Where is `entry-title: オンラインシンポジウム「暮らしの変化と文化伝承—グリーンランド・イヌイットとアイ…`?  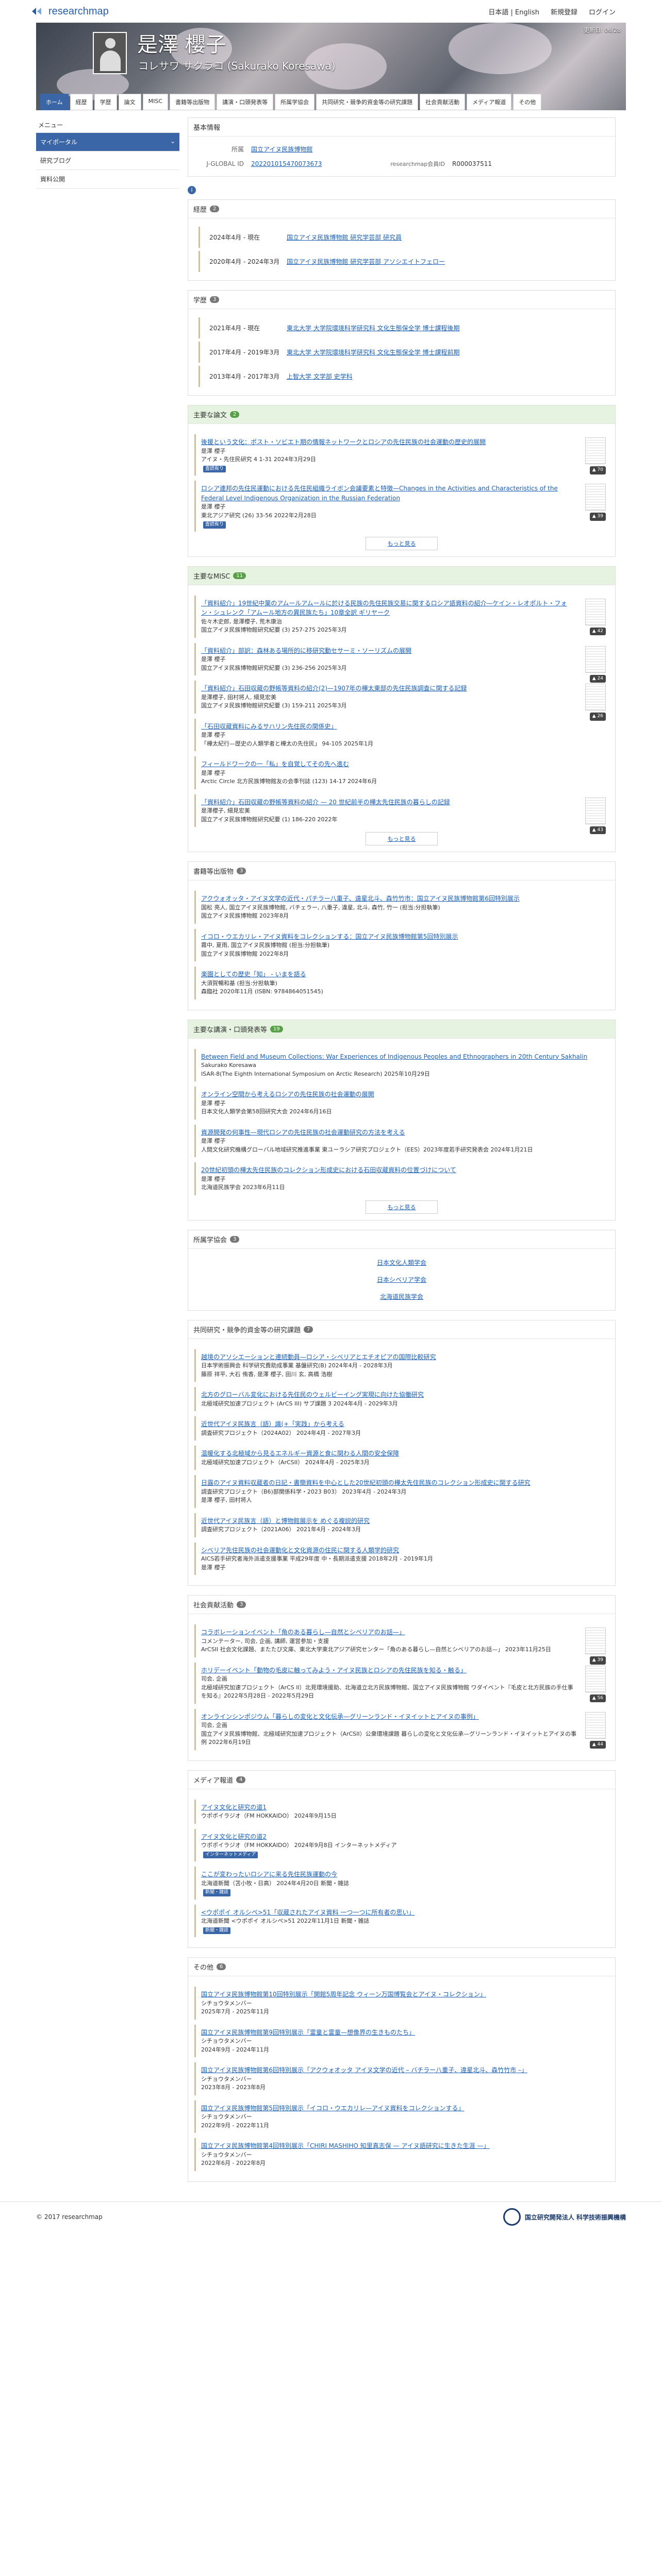 entry-title: オンラインシンポジウム「暮らしの変化と文化伝承—グリーンランド・イヌイットとアイ… is located at coordinates (340, 1716).